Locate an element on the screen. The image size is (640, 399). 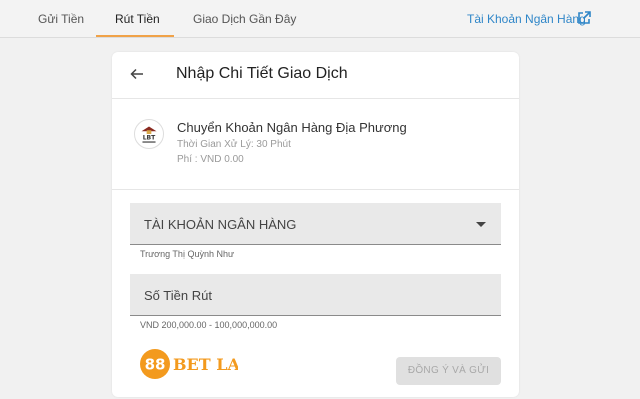
account-holder-name: Trương Thị Quỳnh Như is located at coordinates (187, 254).